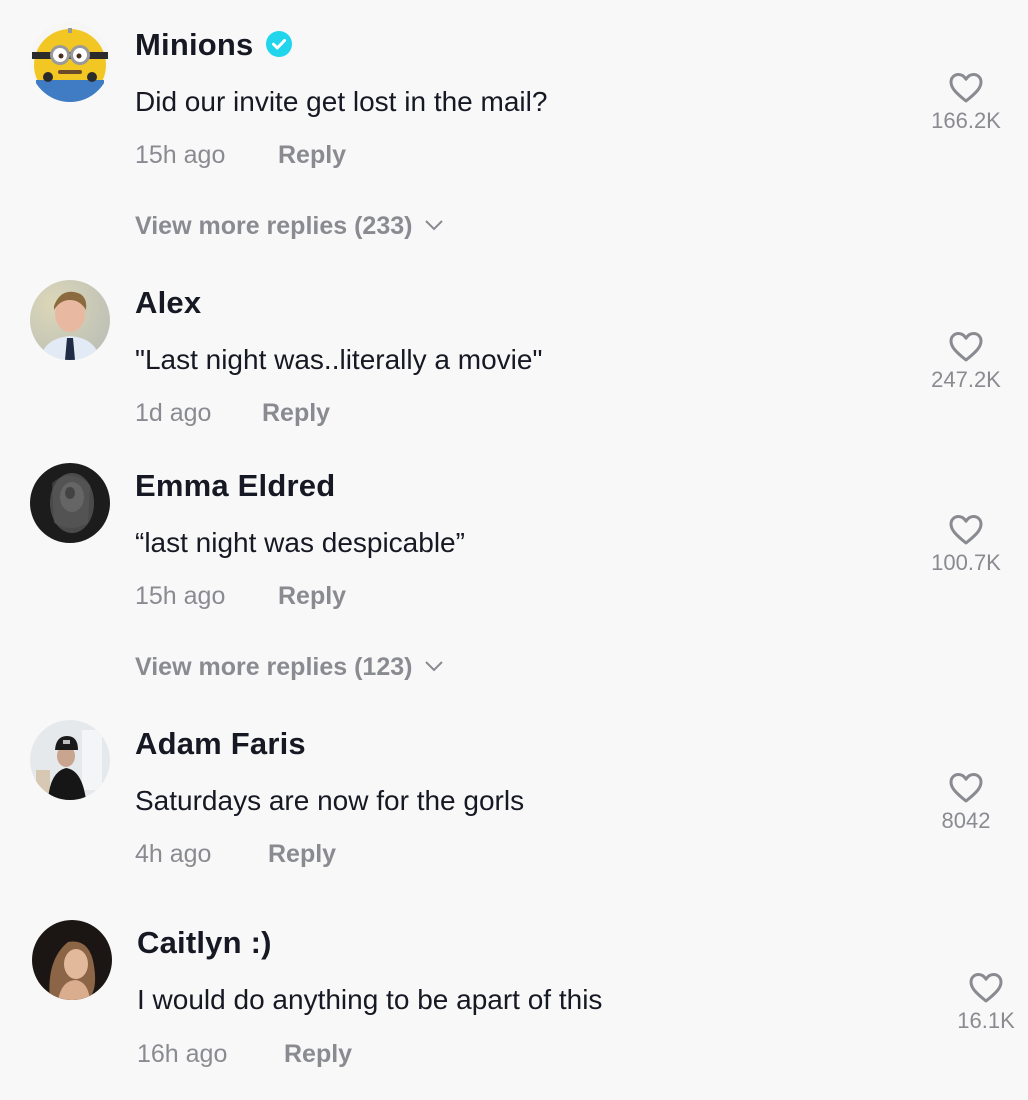 The width and height of the screenshot is (1028, 1100). Describe the element at coordinates (194, 44) in the screenshot. I see `username-text: Minions` at that location.